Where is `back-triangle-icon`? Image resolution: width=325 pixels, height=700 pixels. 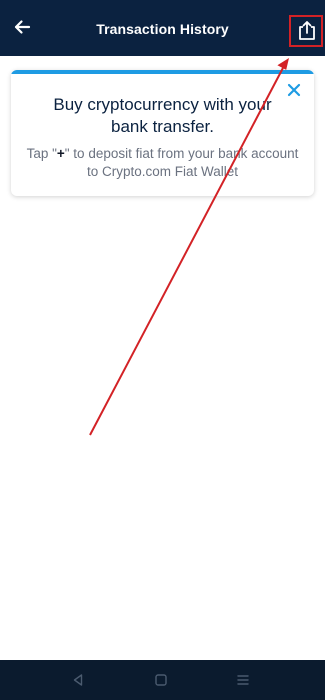
back-triangle-icon is located at coordinates (78, 680).